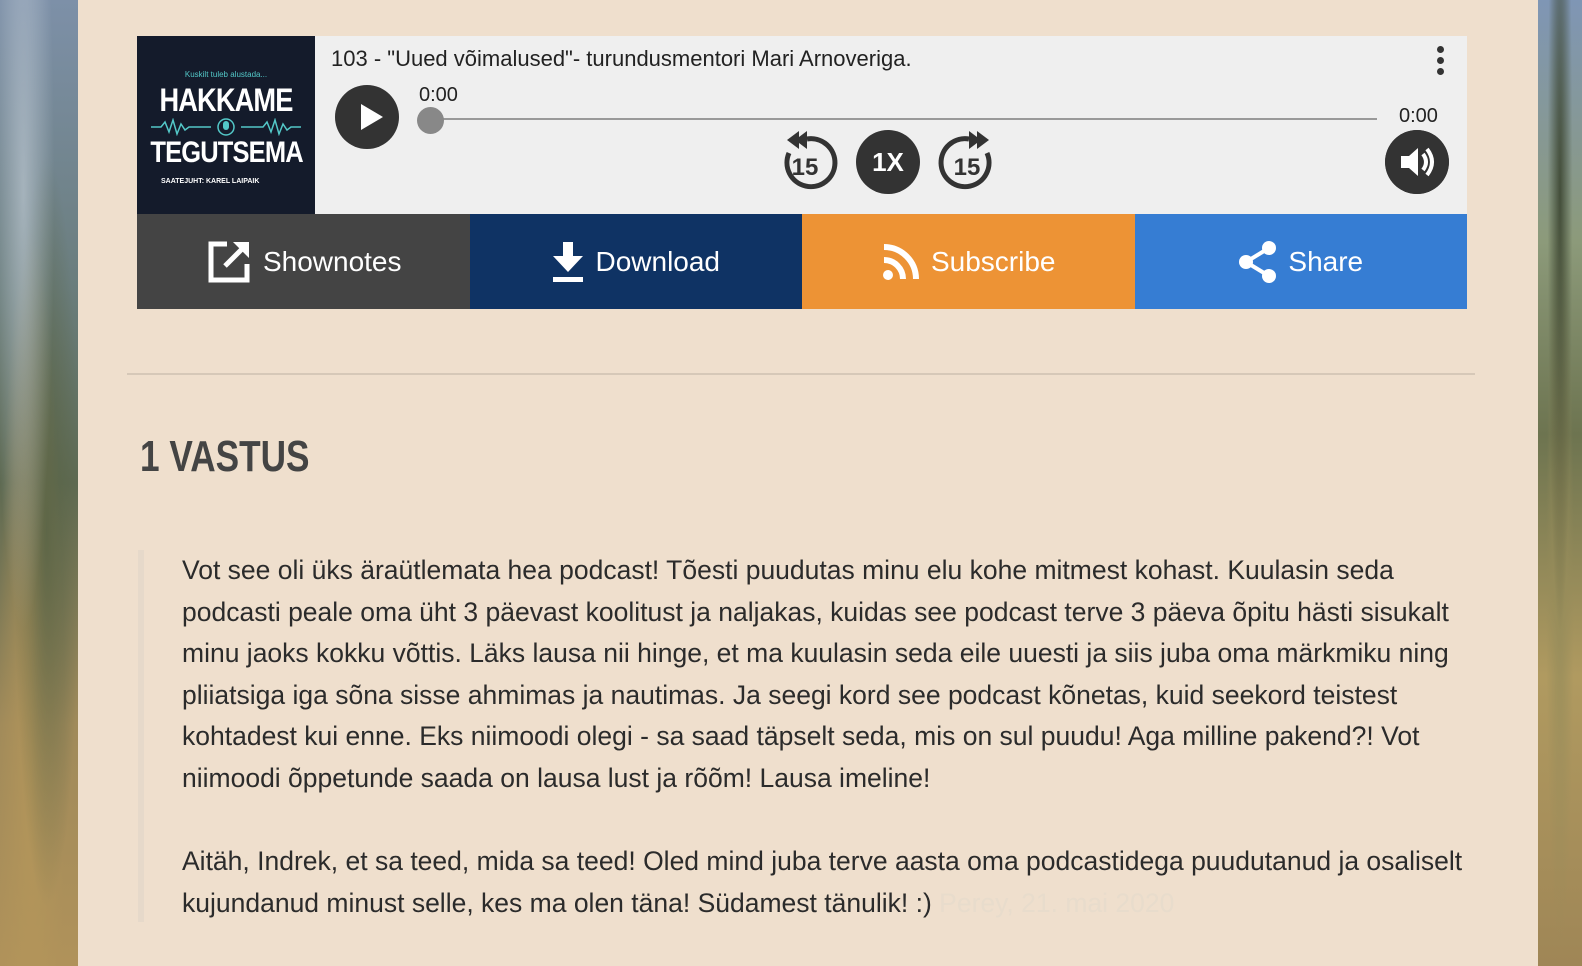 The height and width of the screenshot is (966, 1582). I want to click on subscribe-label: Subscribe, so click(993, 261).